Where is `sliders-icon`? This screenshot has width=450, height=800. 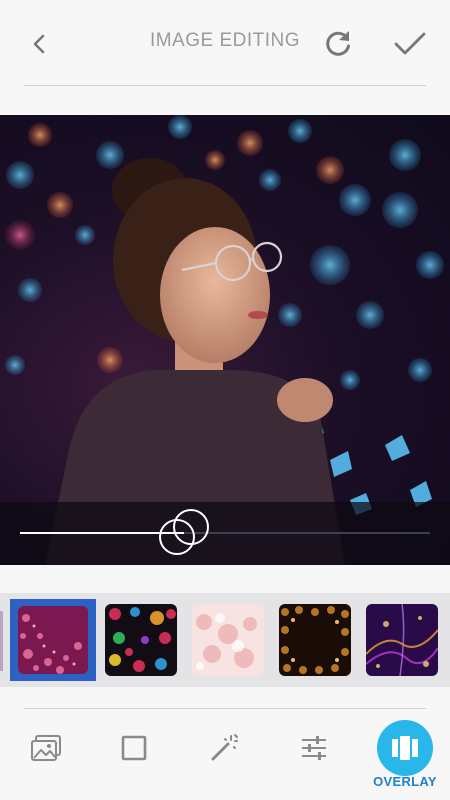
sliders-icon is located at coordinates (314, 748).